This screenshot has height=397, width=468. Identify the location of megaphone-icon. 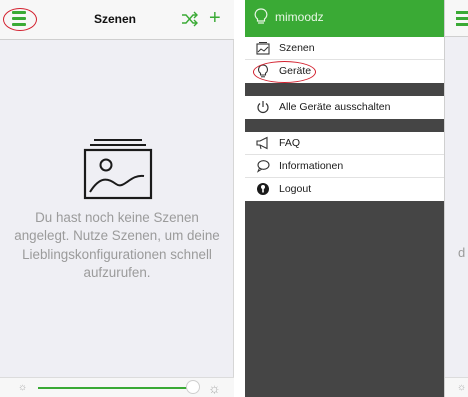
(262, 143).